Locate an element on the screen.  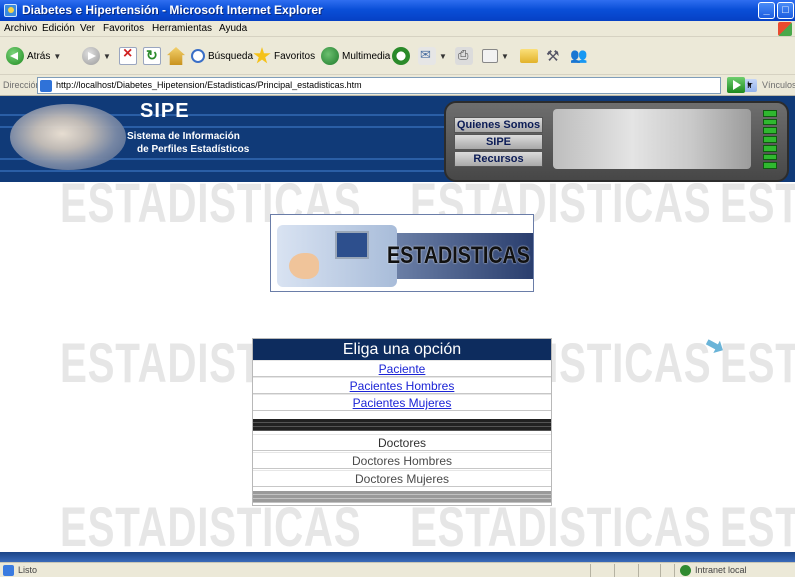
status-text: Listo is located at coordinates (28, 570).